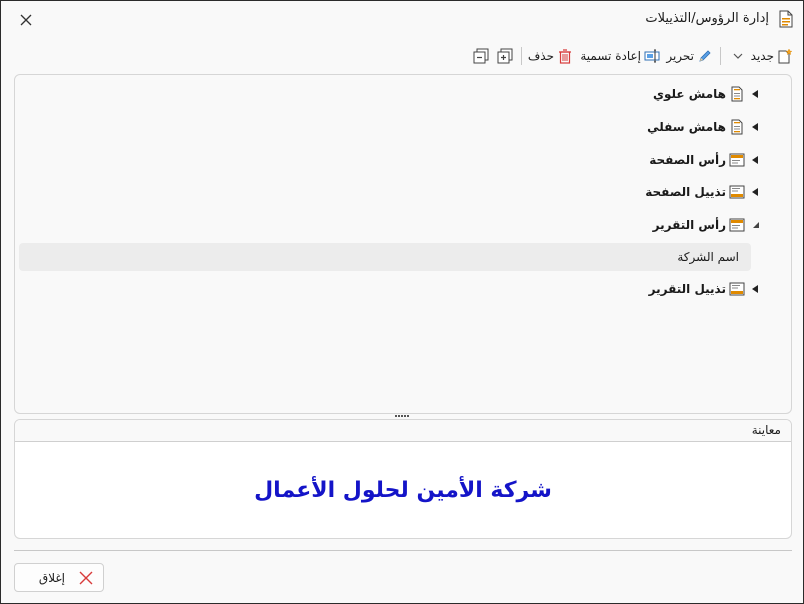 This screenshot has width=804, height=604. What do you see at coordinates (685, 192) in the screenshot?
I see `tree-node-label: تذييل الصفحة` at bounding box center [685, 192].